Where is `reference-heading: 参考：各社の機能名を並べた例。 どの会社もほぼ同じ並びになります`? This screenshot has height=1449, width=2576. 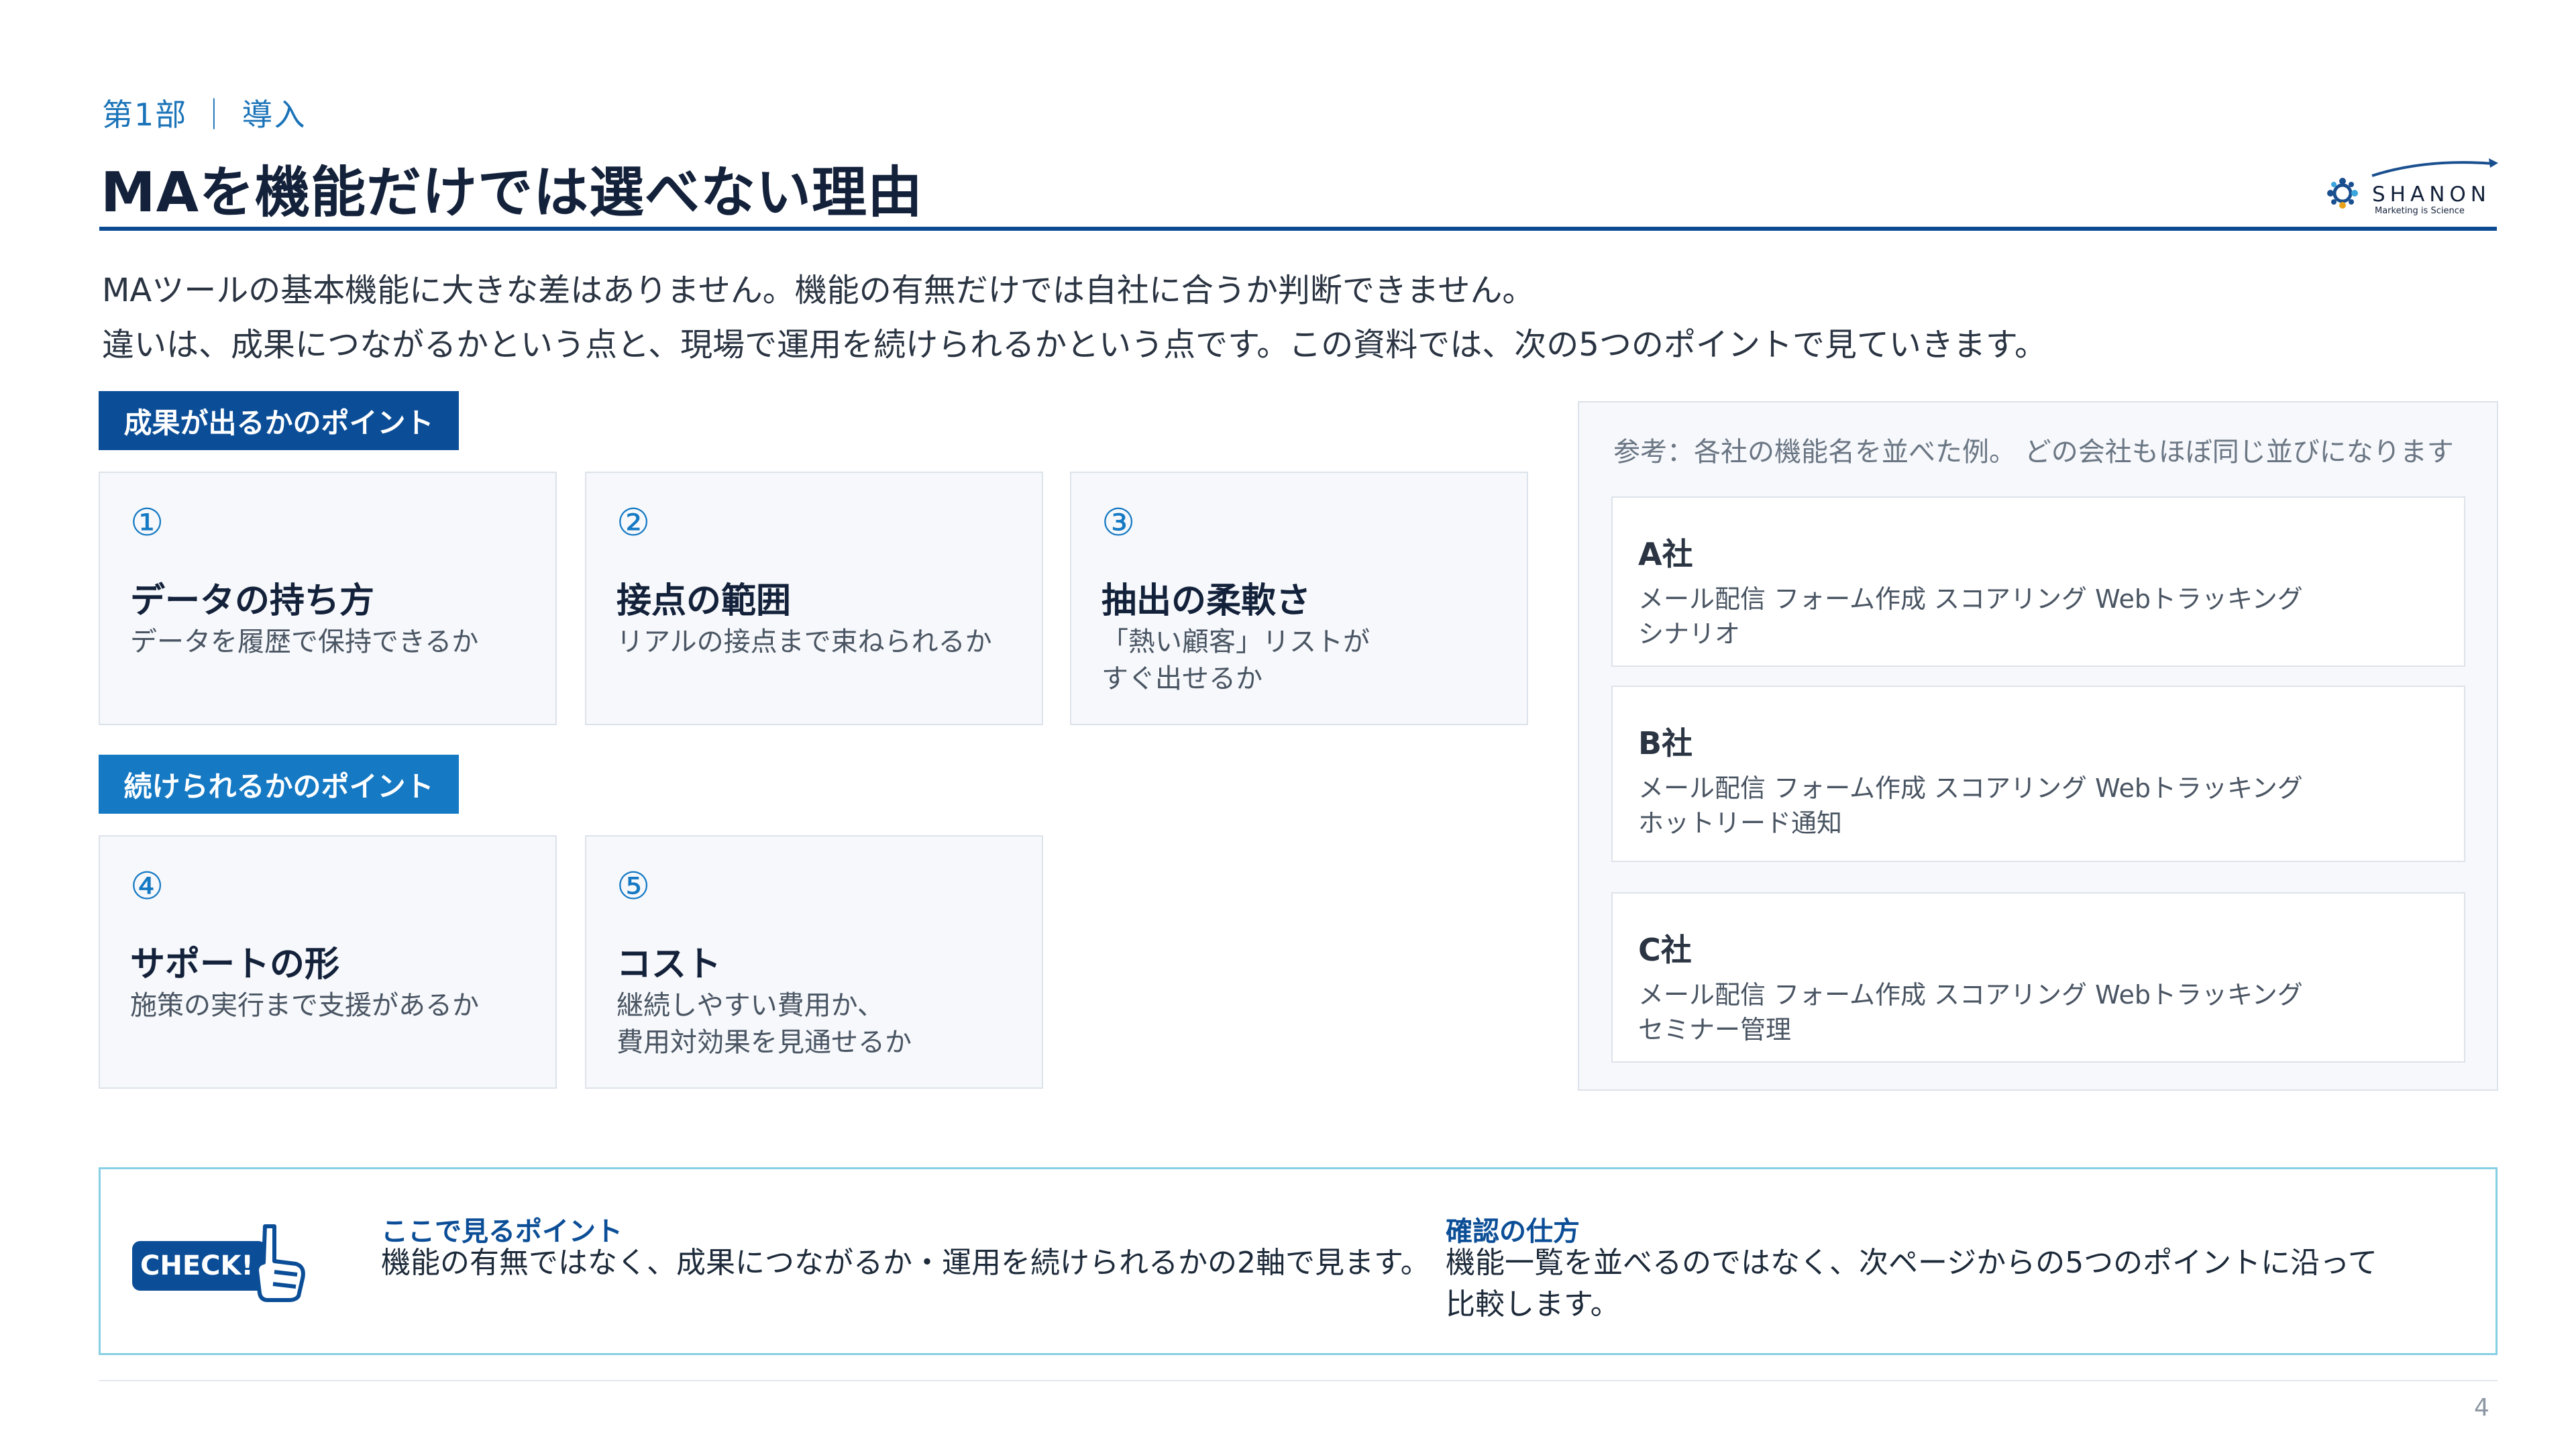 reference-heading: 参考：各社の機能名を並べた例。 どの会社もほぼ同じ並びになります is located at coordinates (2033, 452).